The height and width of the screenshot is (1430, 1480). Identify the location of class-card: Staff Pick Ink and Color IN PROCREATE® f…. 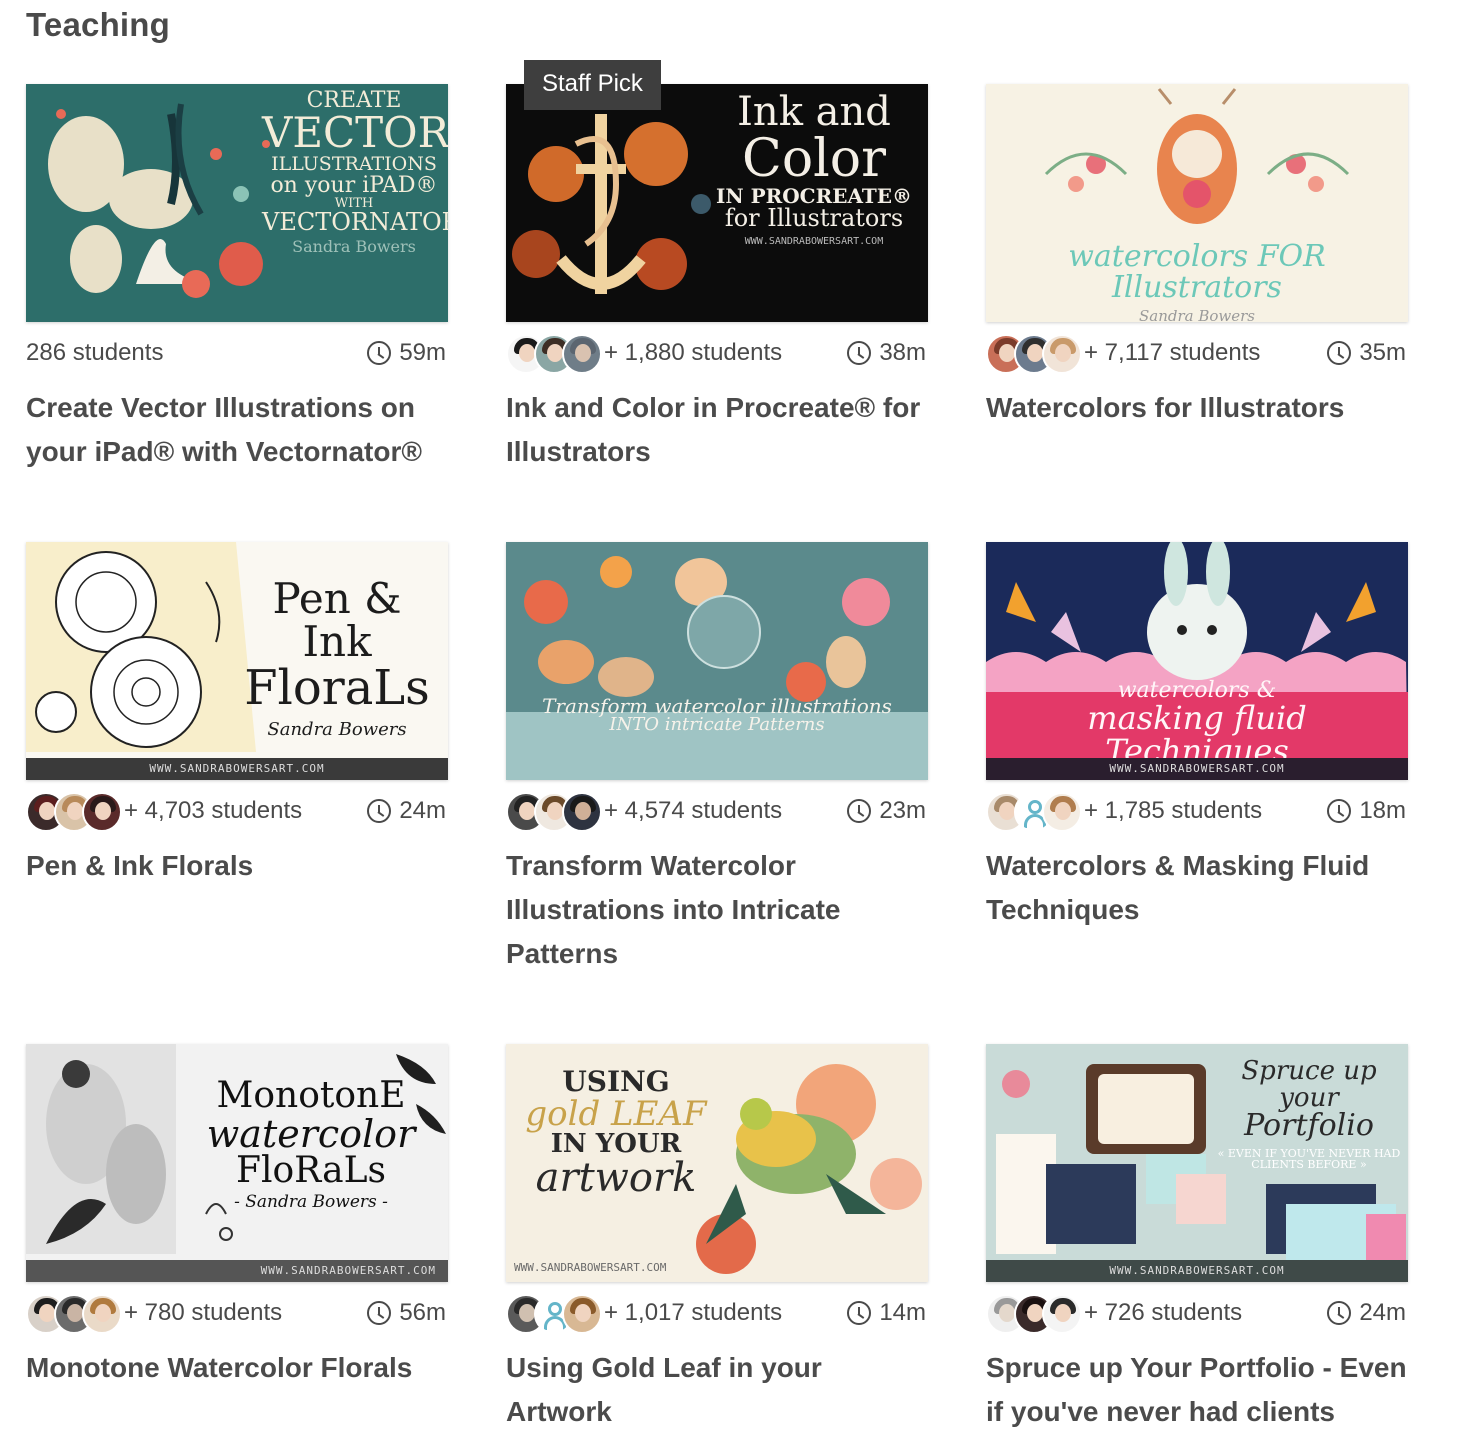
(717, 267).